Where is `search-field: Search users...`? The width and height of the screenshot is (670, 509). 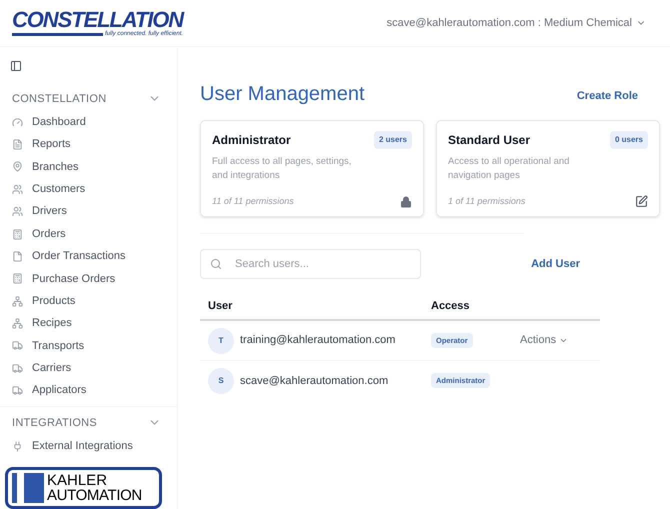
search-field: Search users... is located at coordinates (310, 264).